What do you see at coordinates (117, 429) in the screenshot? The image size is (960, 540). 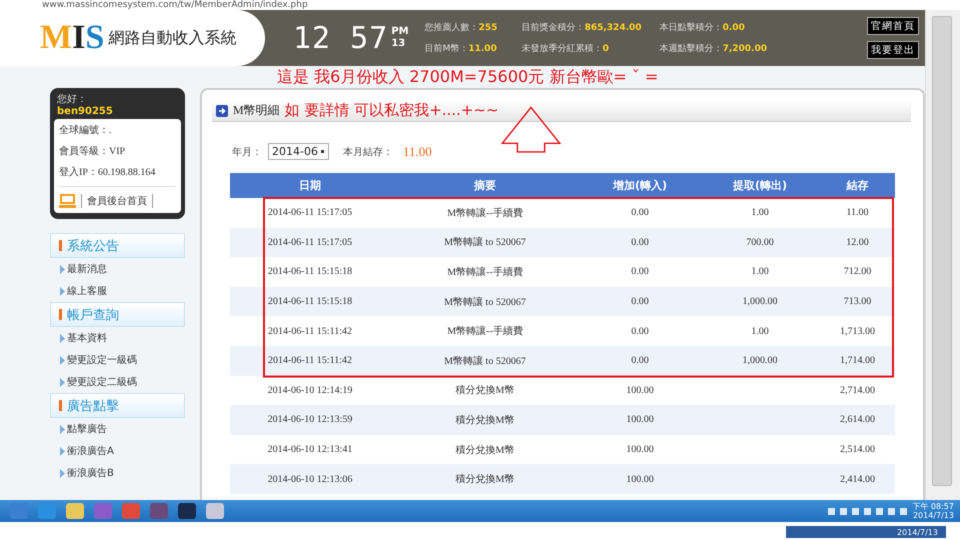 I see `sidebar-link: 點擊廣告` at bounding box center [117, 429].